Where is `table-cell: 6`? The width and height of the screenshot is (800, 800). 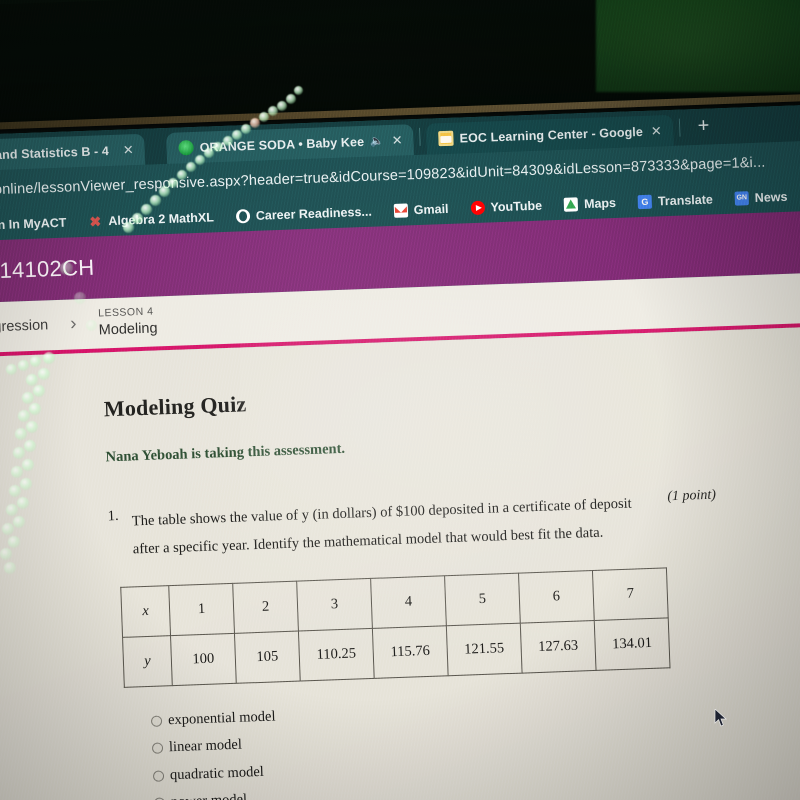
table-cell: 6 is located at coordinates (556, 596).